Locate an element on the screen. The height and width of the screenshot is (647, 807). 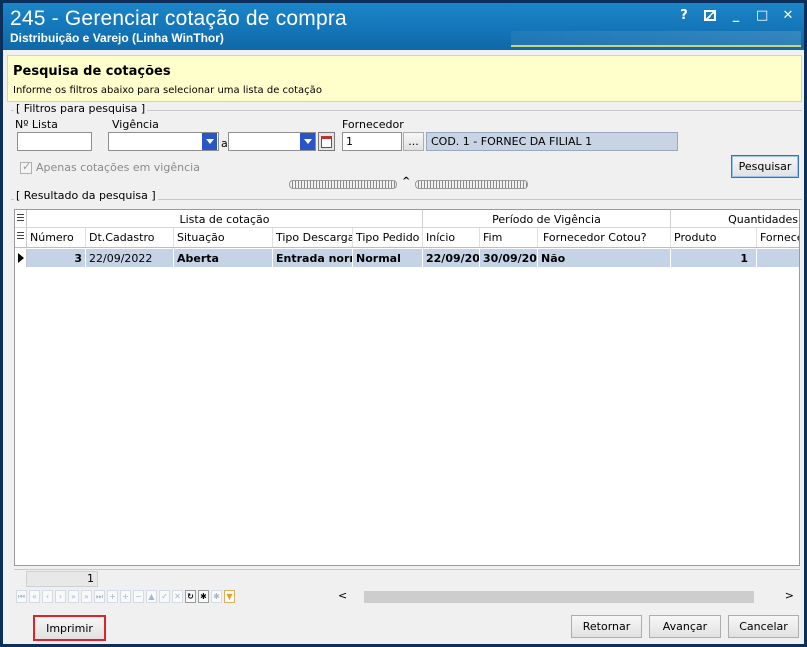
nav-next-icon: › is located at coordinates (60, 596).